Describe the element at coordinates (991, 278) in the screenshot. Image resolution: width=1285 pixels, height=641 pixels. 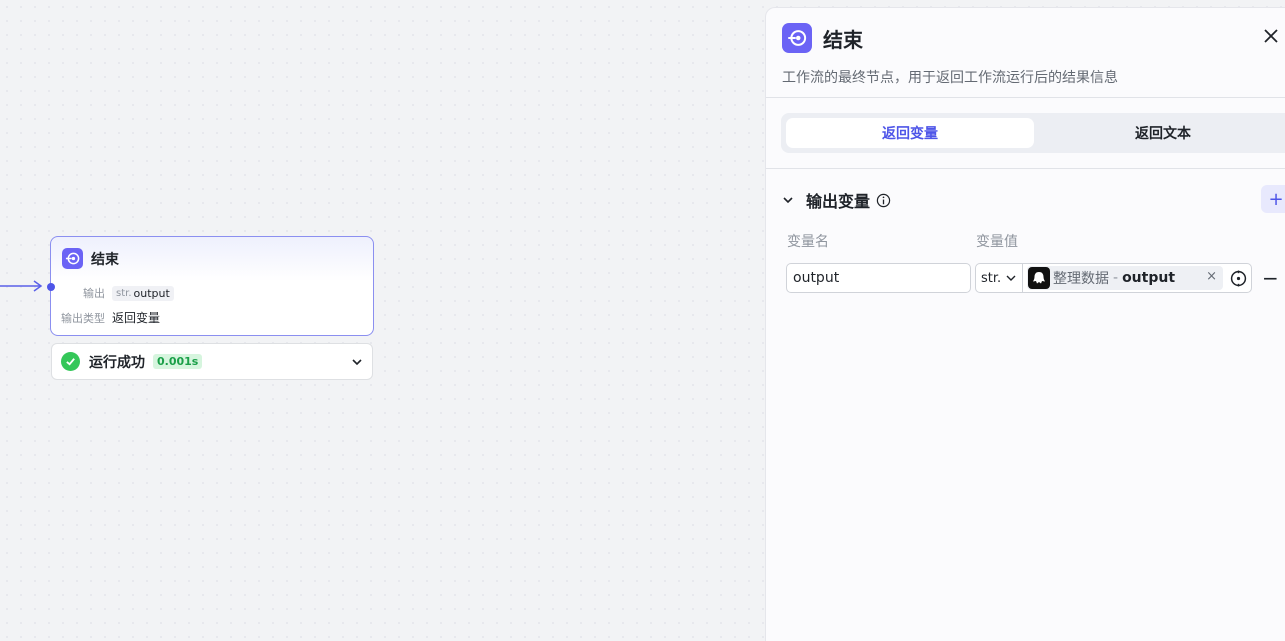
I see `variable-type: str.` at that location.